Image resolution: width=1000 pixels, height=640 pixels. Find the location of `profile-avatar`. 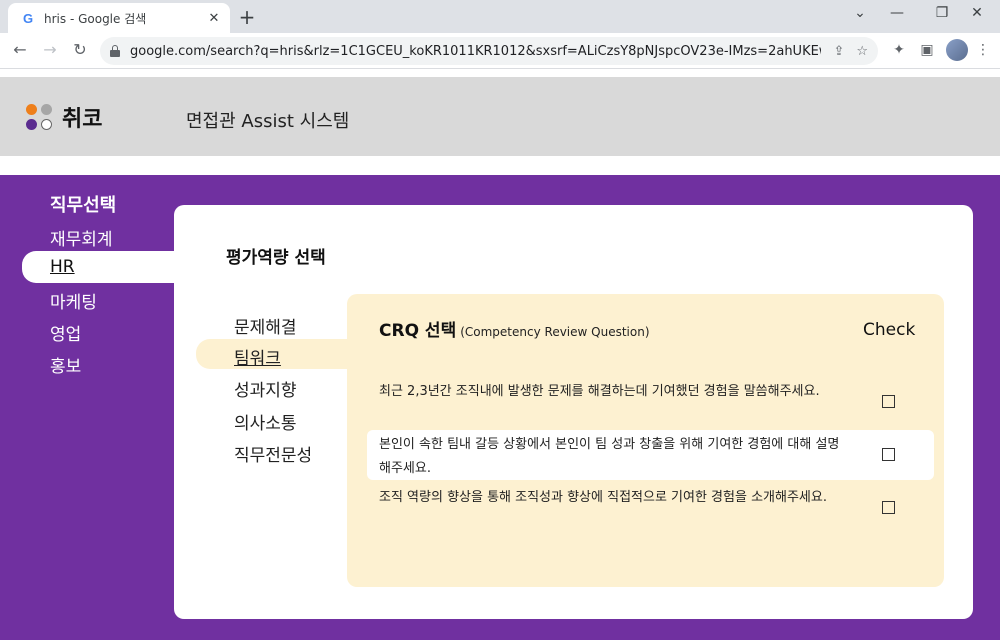

profile-avatar is located at coordinates (957, 50).